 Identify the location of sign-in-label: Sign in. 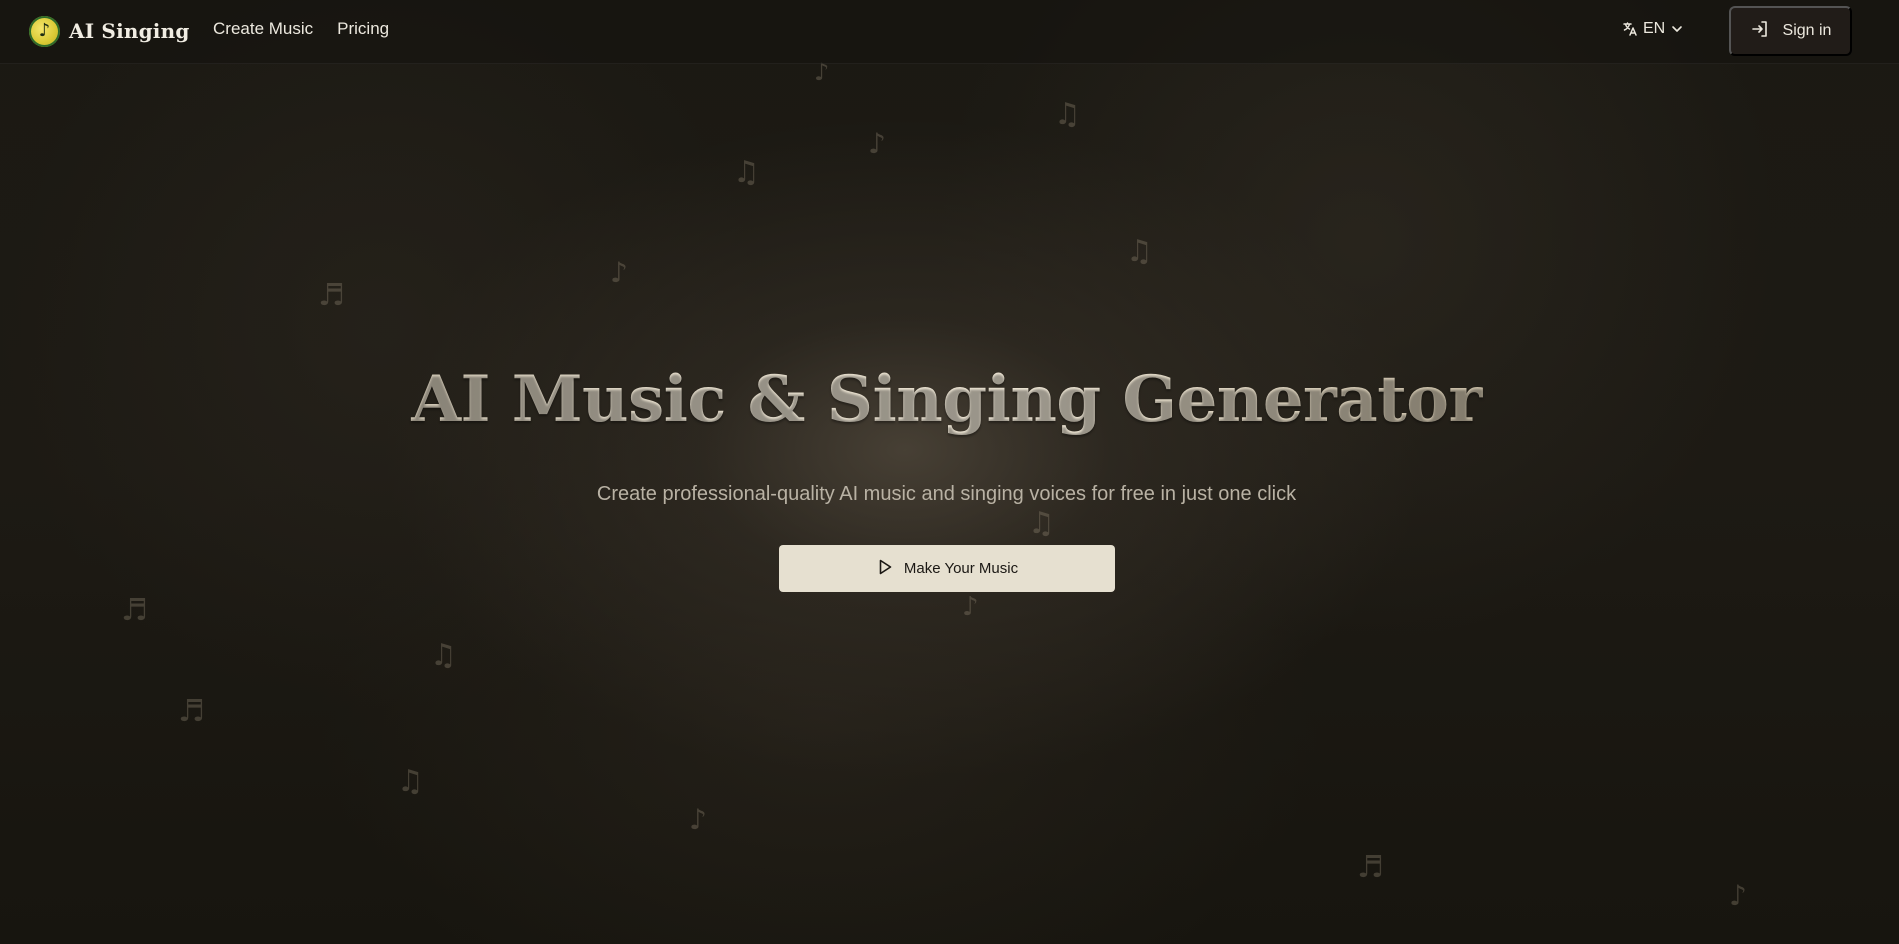
(1807, 30).